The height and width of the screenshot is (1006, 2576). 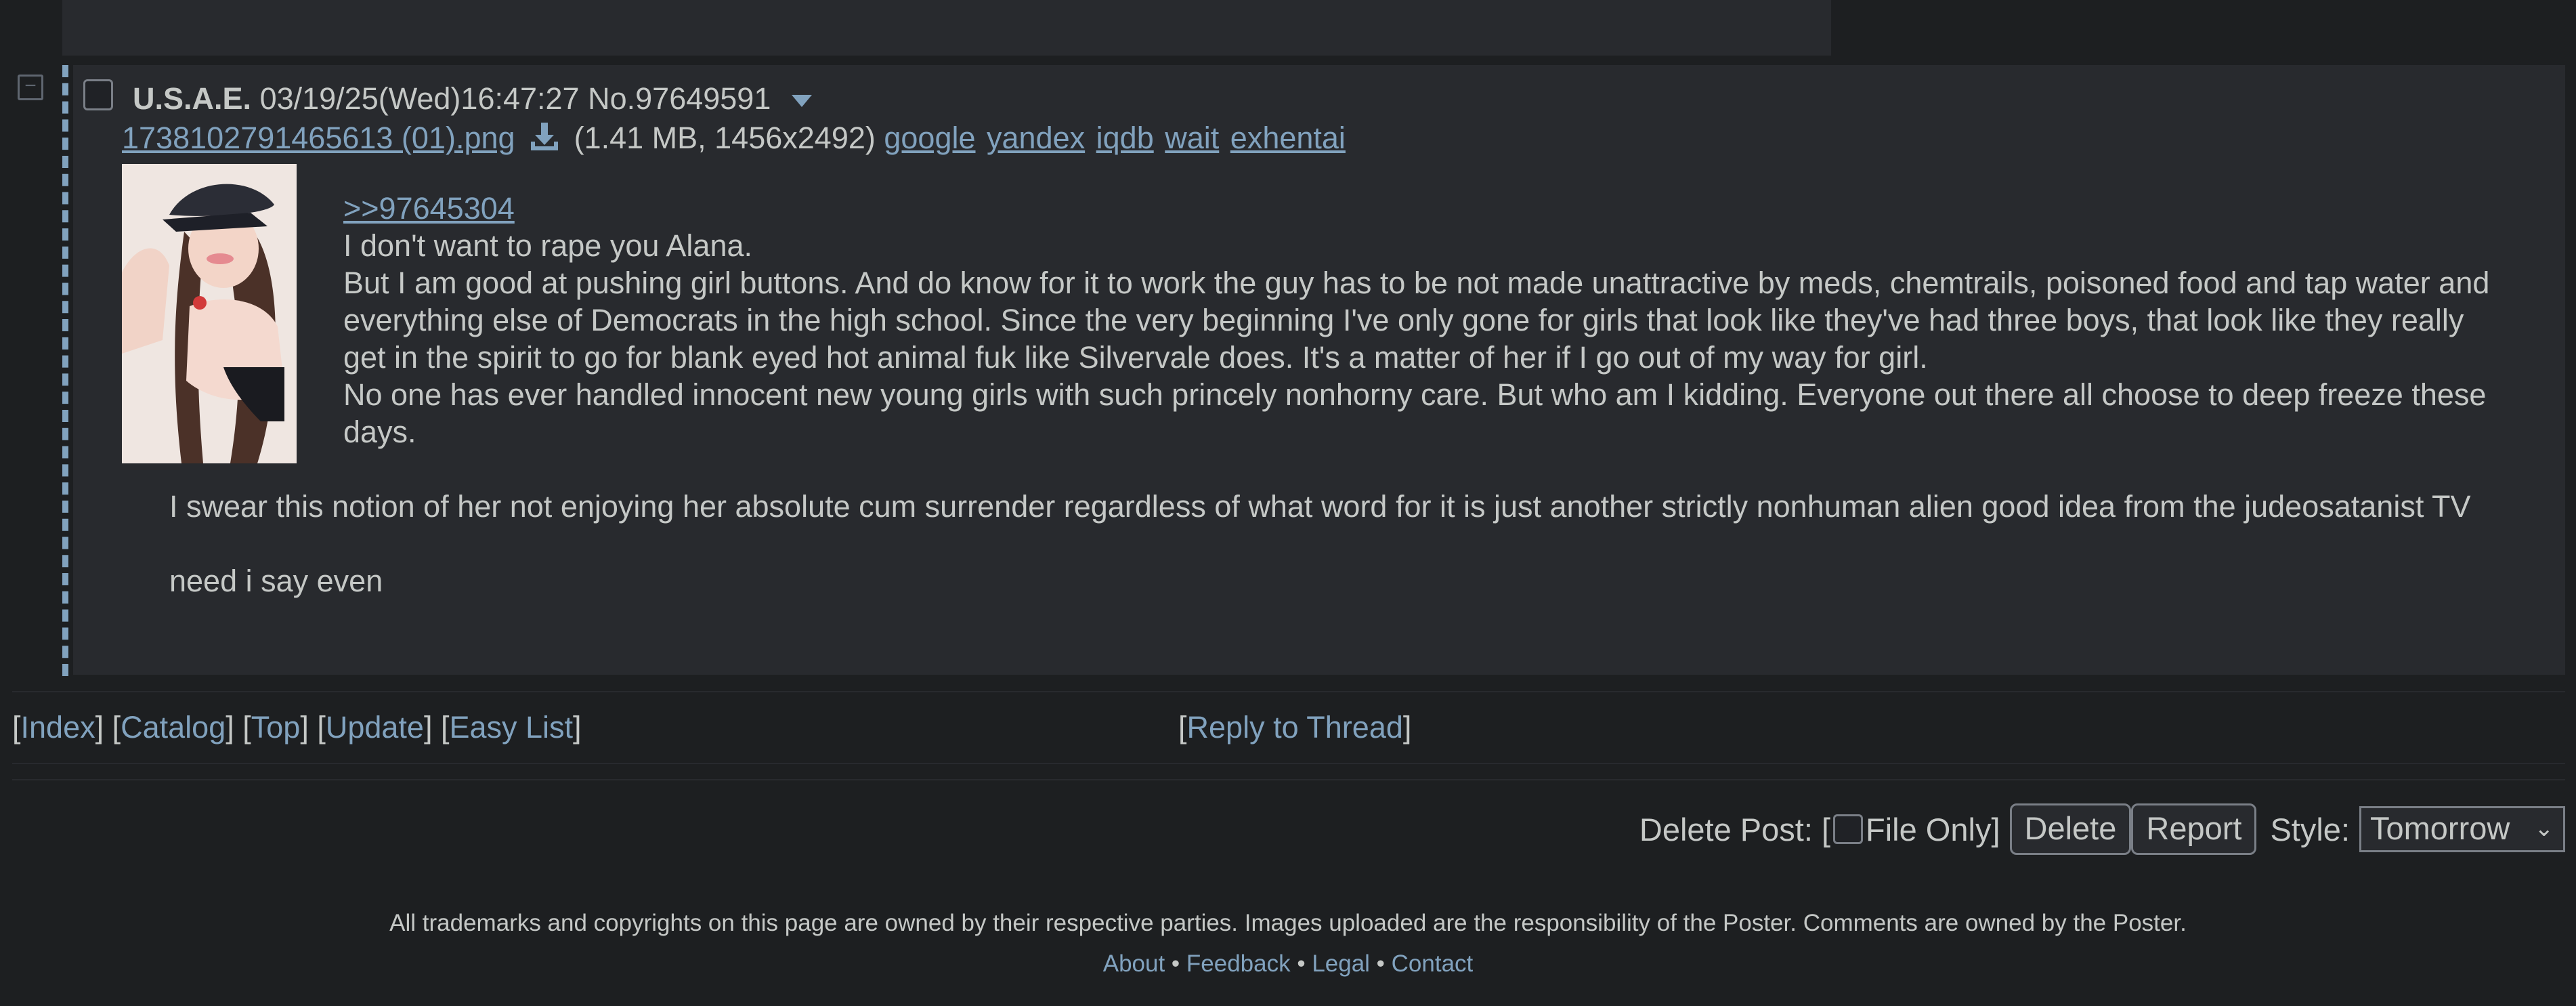 What do you see at coordinates (548, 245) in the screenshot?
I see `message-line: I don't want to rape you Alana.` at bounding box center [548, 245].